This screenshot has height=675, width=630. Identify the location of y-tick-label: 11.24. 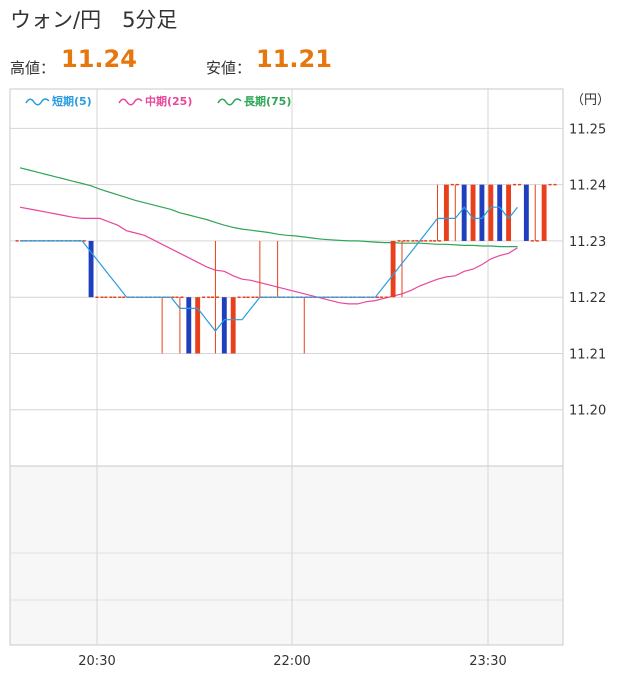
(587, 186).